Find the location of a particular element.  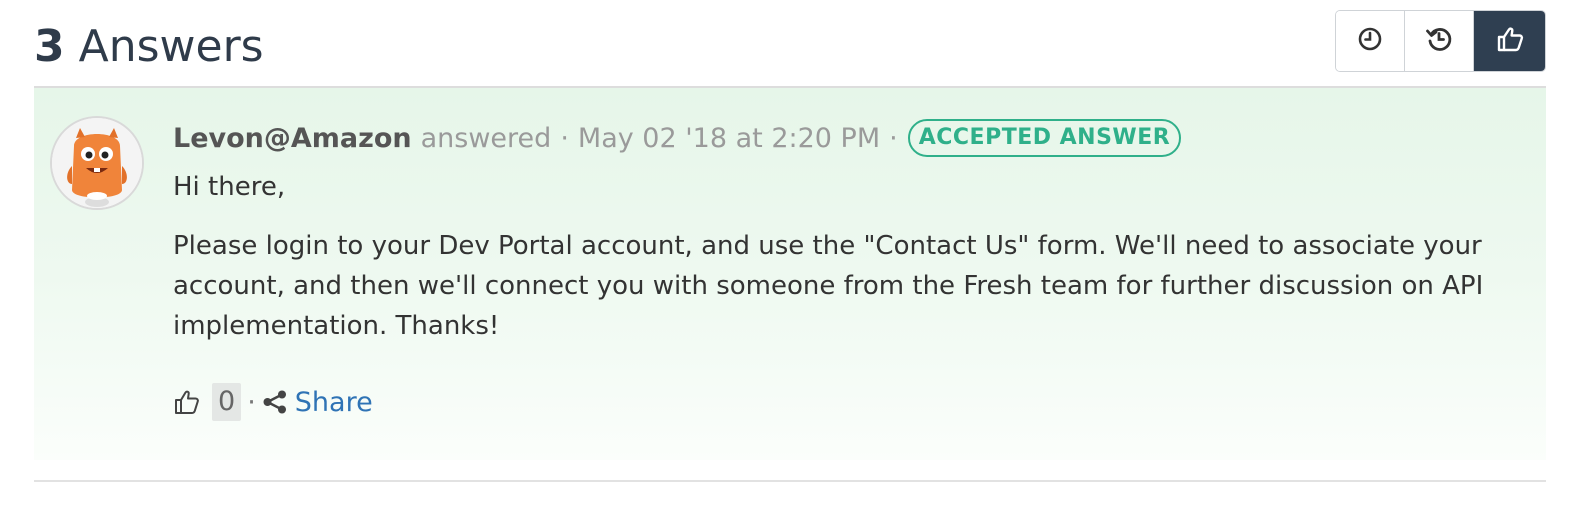

history-icon is located at coordinates (1439, 41).